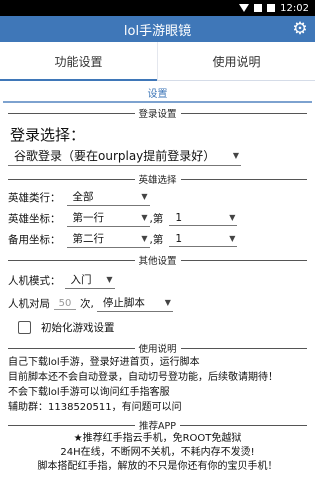 This screenshot has width=320, height=500. What do you see at coordinates (157, 438) in the screenshot?
I see `recommend-line: ★推荐红手指云手机，免ROOT免越狱` at bounding box center [157, 438].